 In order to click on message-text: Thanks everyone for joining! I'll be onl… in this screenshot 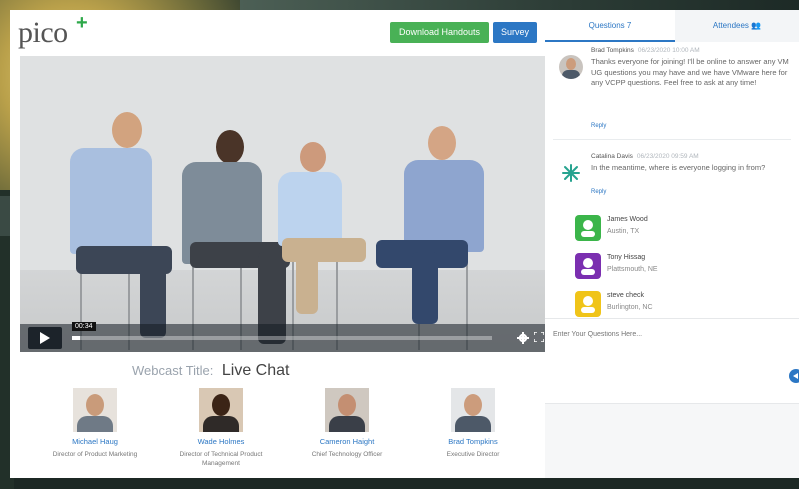, I will do `click(690, 72)`.